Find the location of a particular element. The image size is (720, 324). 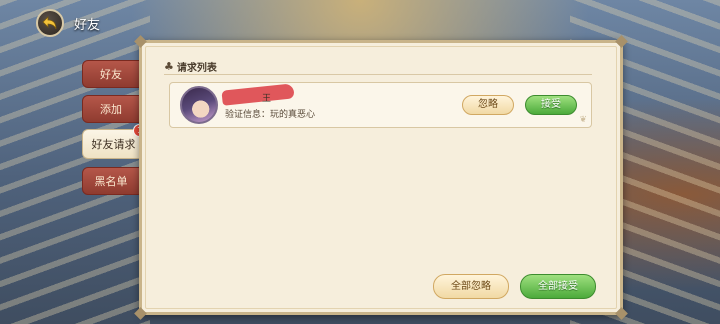

ignore-button: 忽略 is located at coordinates (488, 105).